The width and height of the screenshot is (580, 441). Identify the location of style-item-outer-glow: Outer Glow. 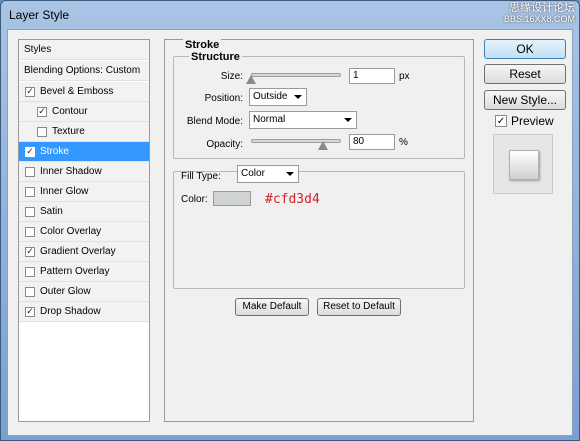
(84, 292).